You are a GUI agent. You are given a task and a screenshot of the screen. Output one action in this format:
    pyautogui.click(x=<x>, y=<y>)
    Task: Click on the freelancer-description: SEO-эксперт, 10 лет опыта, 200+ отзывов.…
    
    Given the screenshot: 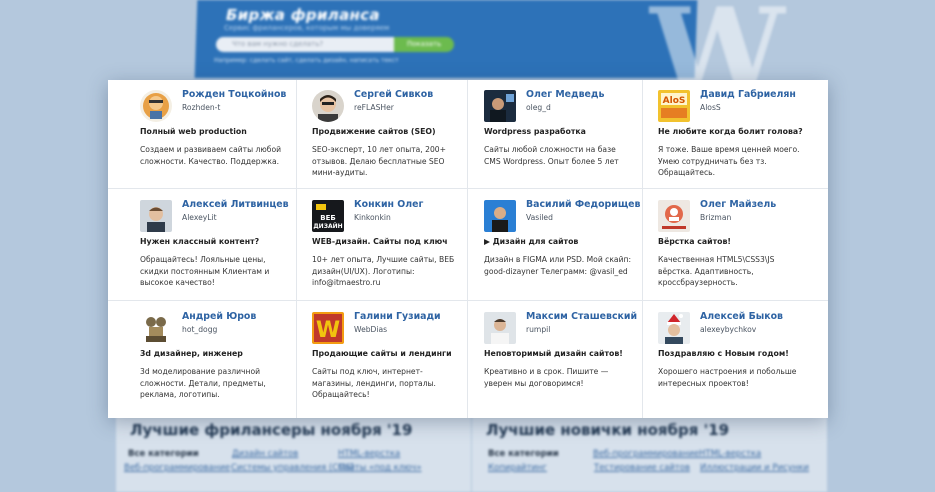 What is the action you would take?
    pyautogui.click(x=379, y=161)
    